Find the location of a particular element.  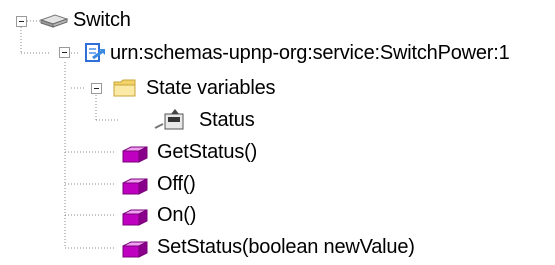

state-variable-label: Status is located at coordinates (227, 120).